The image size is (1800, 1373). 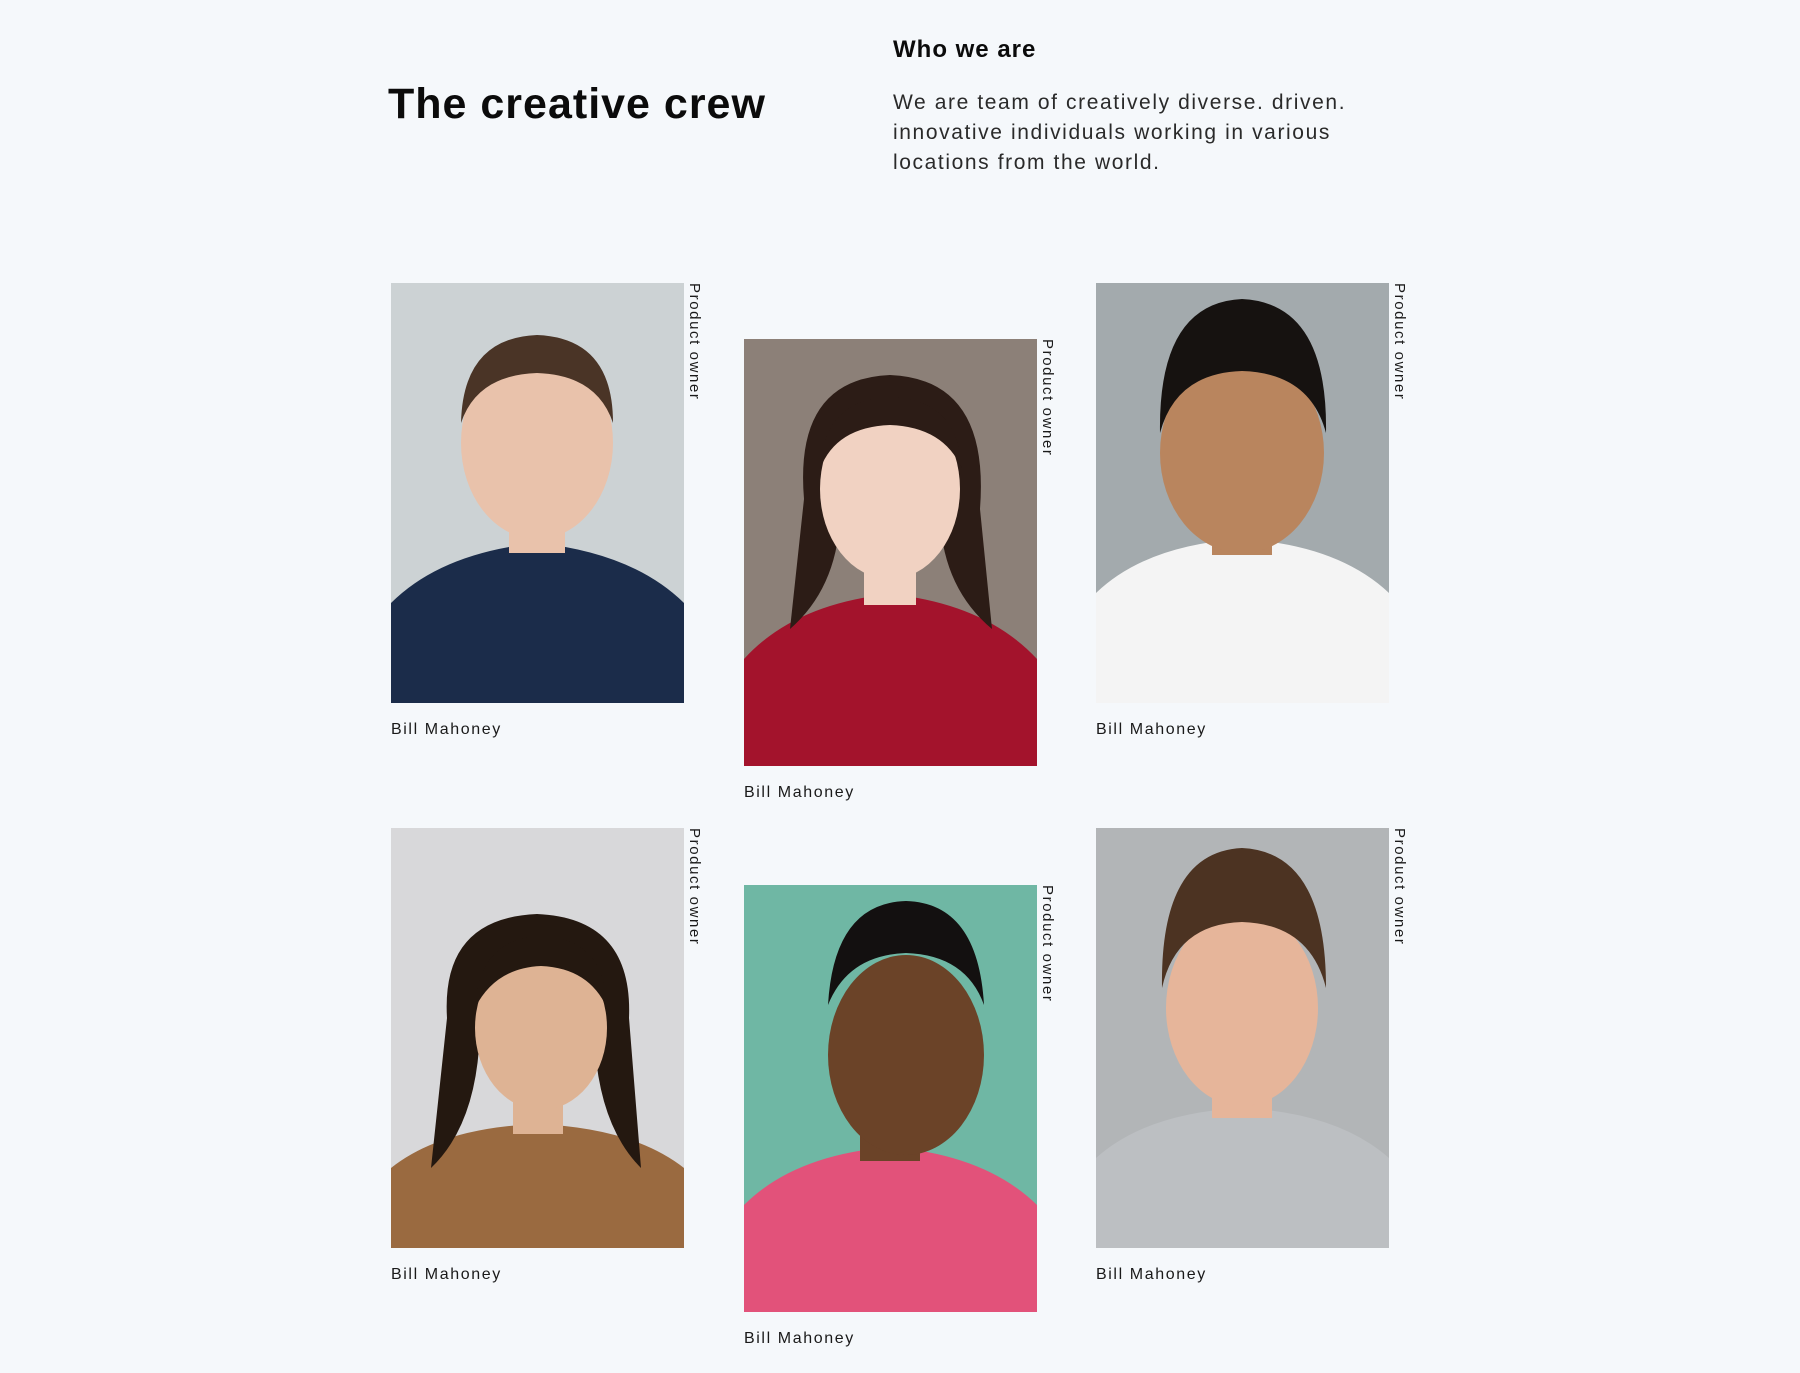 I want to click on page-title: The creative crew, so click(x=577, y=104).